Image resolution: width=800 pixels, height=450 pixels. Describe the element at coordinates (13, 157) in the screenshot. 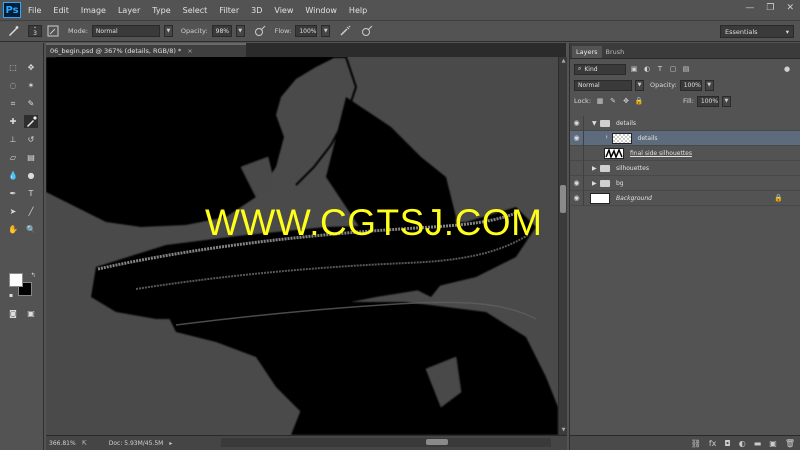

I see `eraser-tool-icon: ▱` at that location.